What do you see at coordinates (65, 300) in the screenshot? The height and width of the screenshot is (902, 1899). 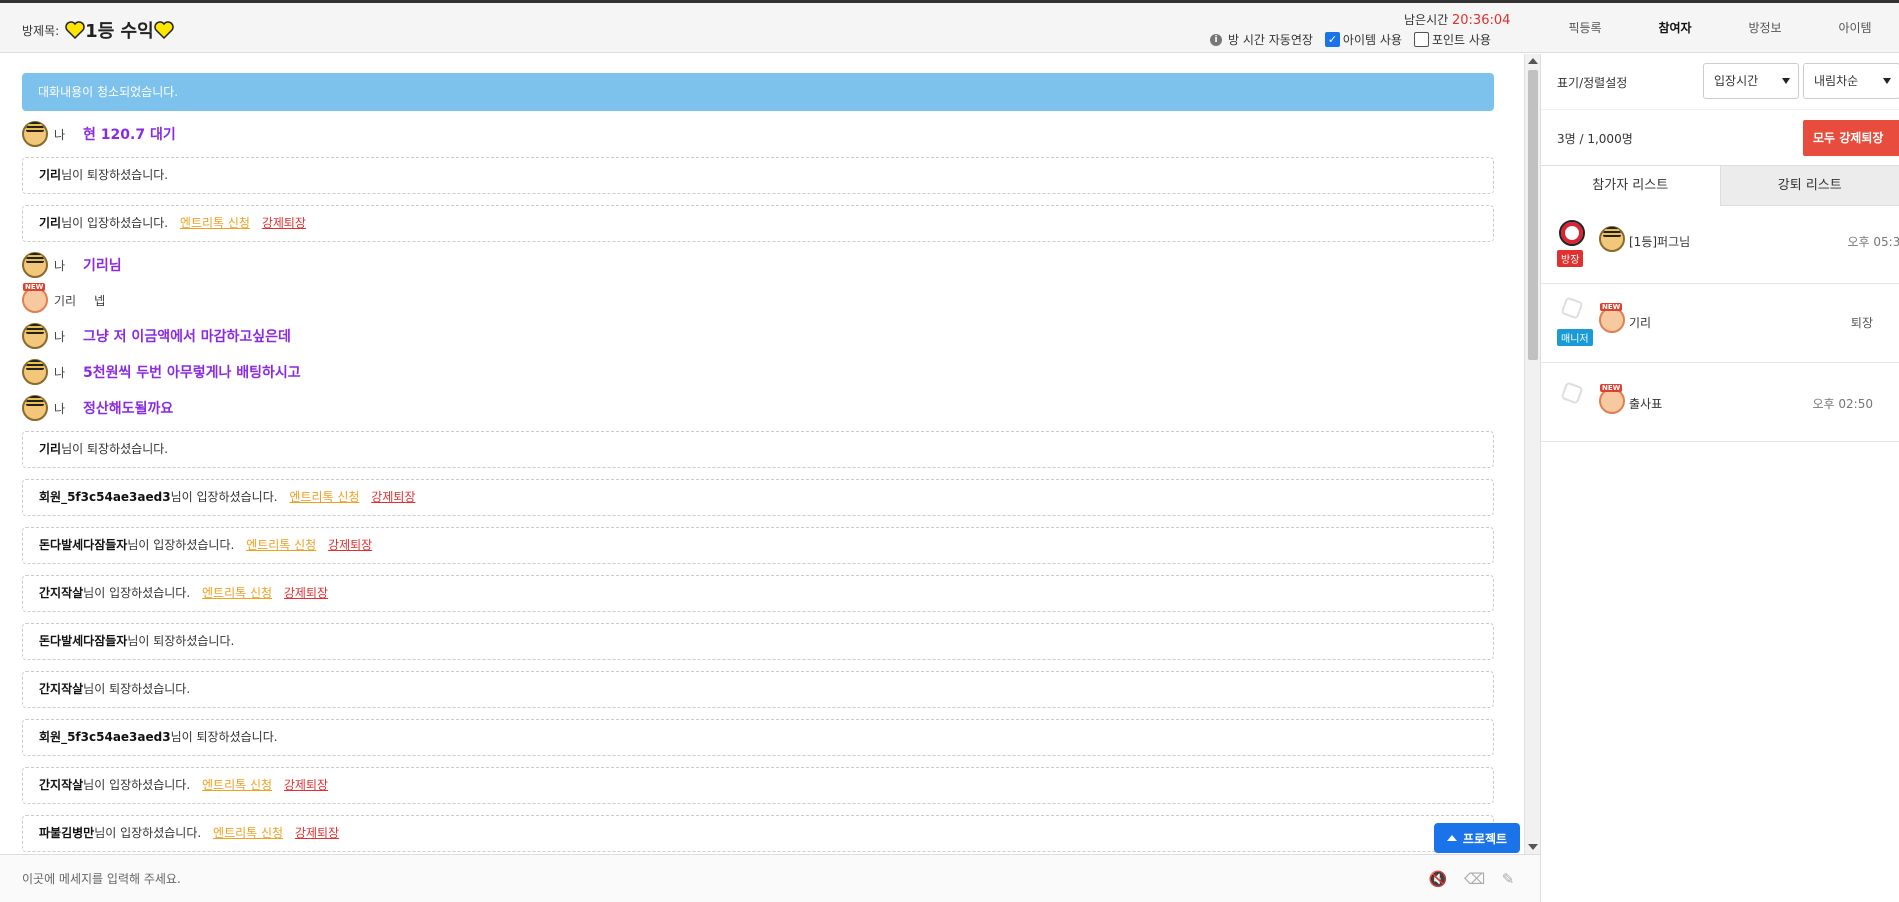 I see `message-nick: 기리` at bounding box center [65, 300].